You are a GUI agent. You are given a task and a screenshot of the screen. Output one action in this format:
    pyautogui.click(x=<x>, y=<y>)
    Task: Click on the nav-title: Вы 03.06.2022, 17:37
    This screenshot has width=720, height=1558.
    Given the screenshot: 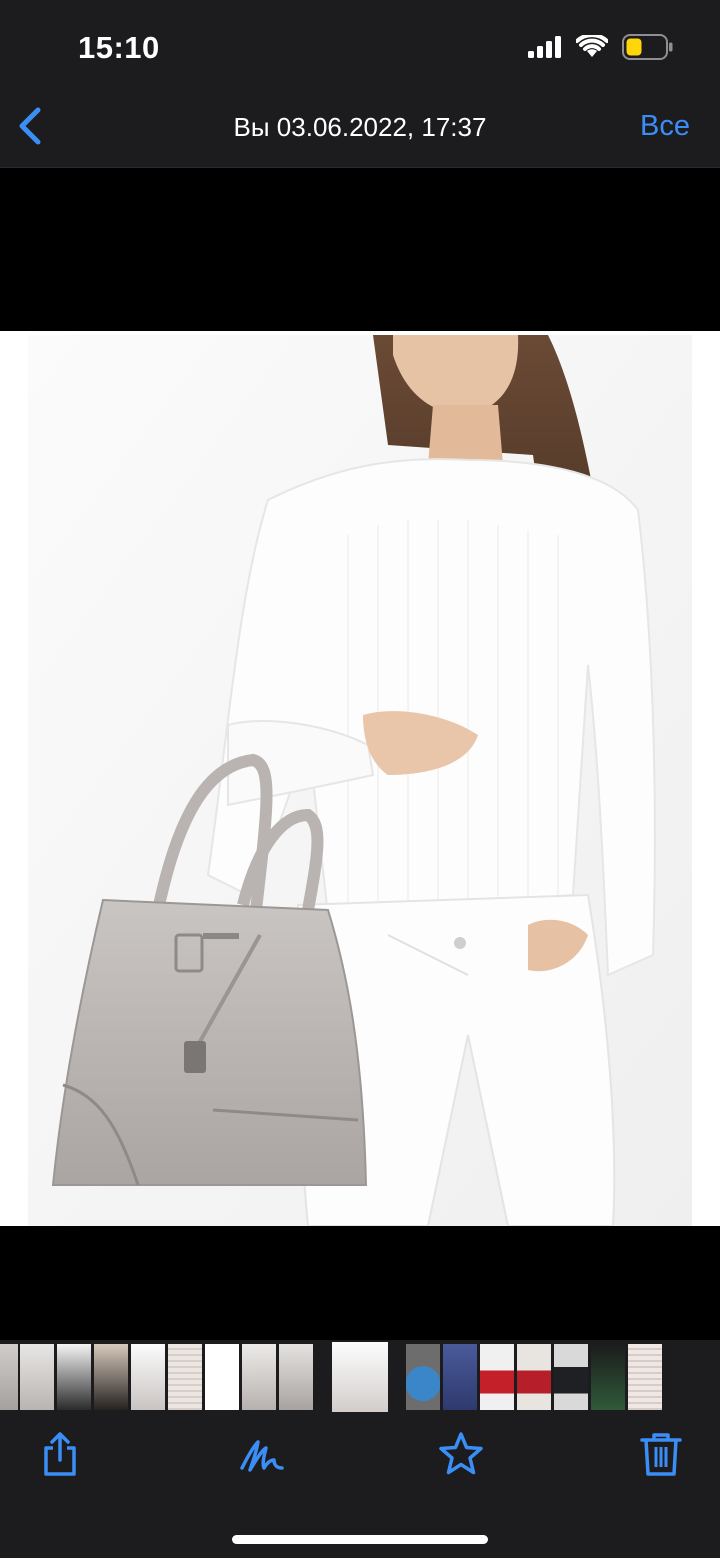 What is the action you would take?
    pyautogui.click(x=360, y=127)
    